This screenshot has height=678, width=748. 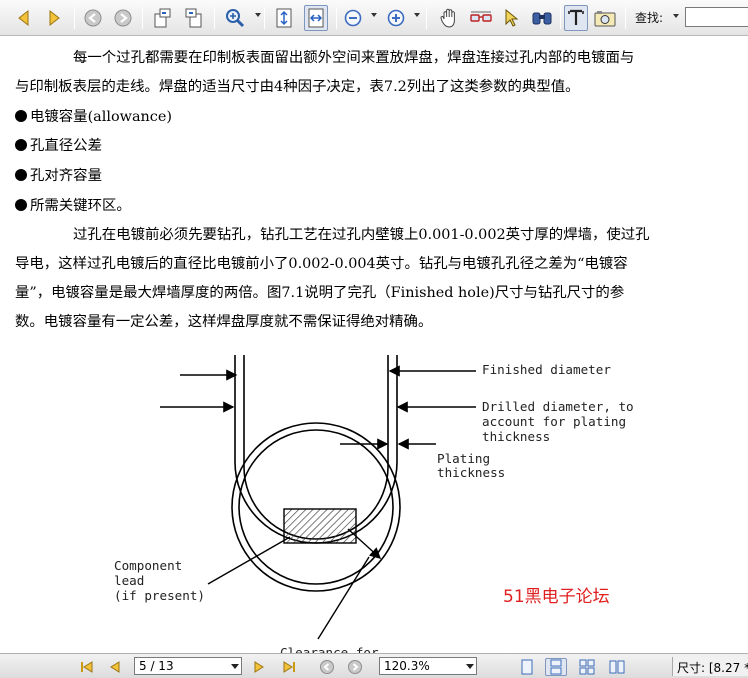 What do you see at coordinates (156, 666) in the screenshot?
I see `page-number-value: 5 / 13` at bounding box center [156, 666].